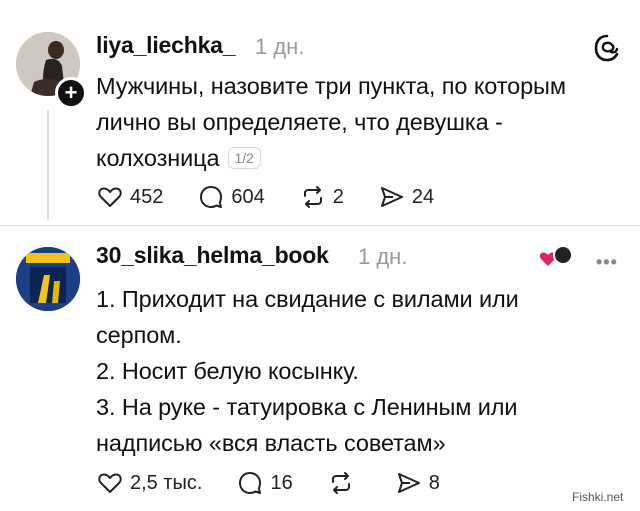  What do you see at coordinates (264, 483) in the screenshot?
I see `comment-button: 16` at bounding box center [264, 483].